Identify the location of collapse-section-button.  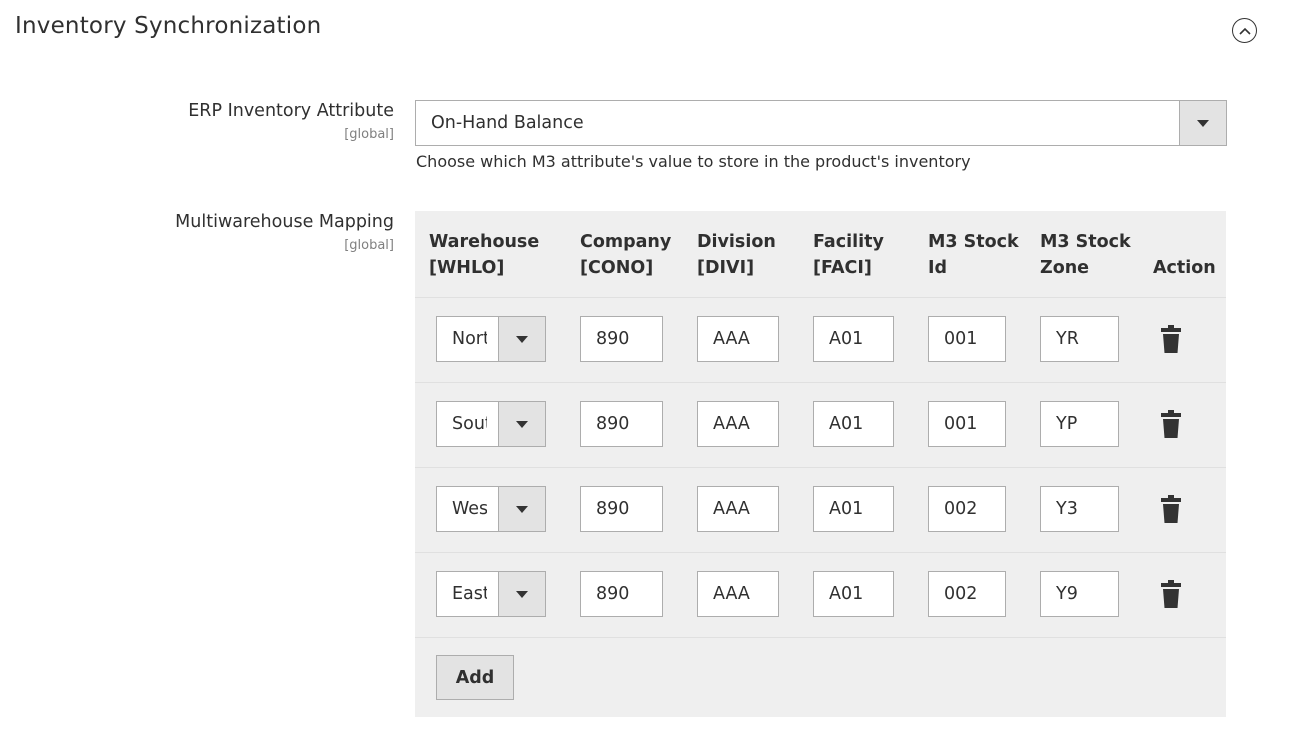
(1244, 30).